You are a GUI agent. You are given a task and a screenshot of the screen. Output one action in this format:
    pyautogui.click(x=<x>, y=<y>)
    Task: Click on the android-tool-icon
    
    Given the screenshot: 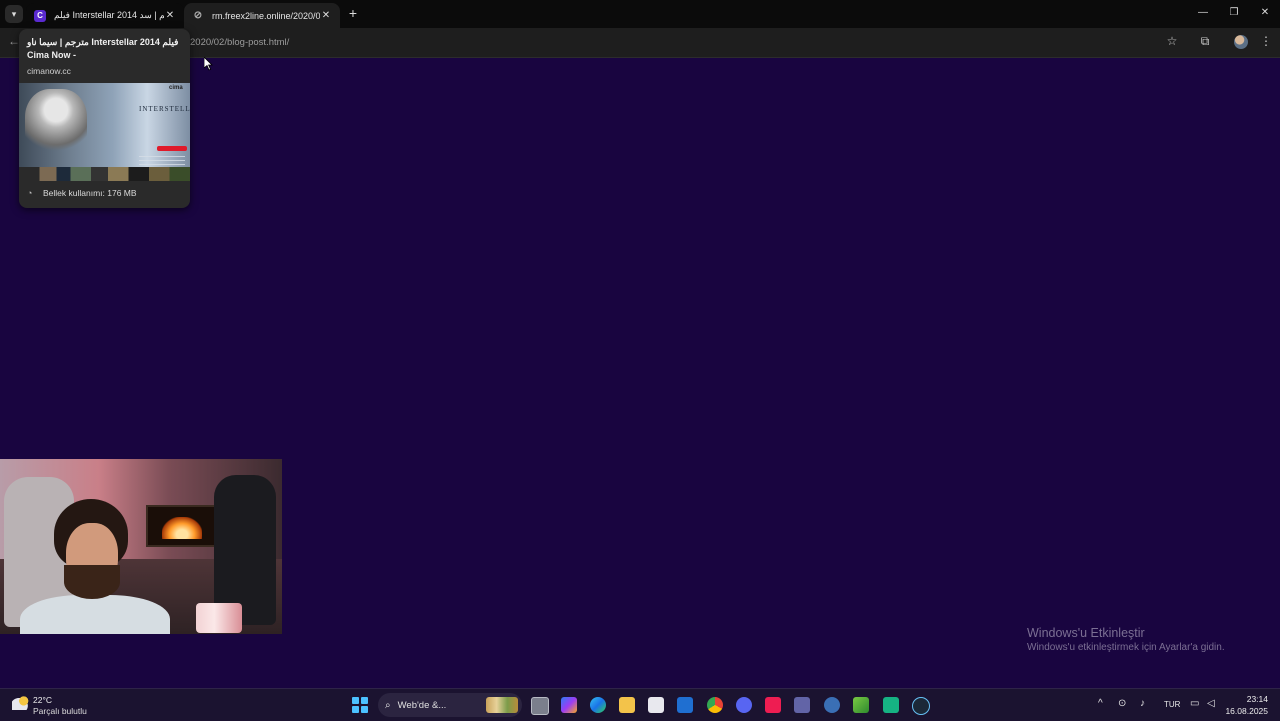 What is the action you would take?
    pyautogui.click(x=891, y=705)
    